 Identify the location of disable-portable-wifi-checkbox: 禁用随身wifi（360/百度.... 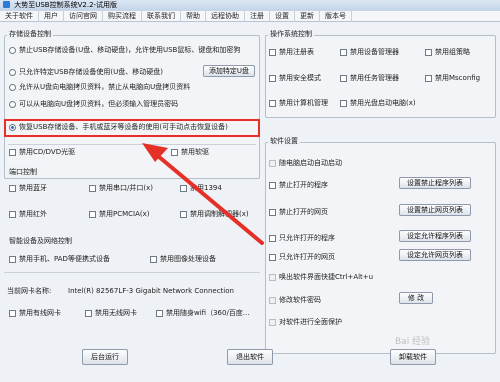
(202, 313).